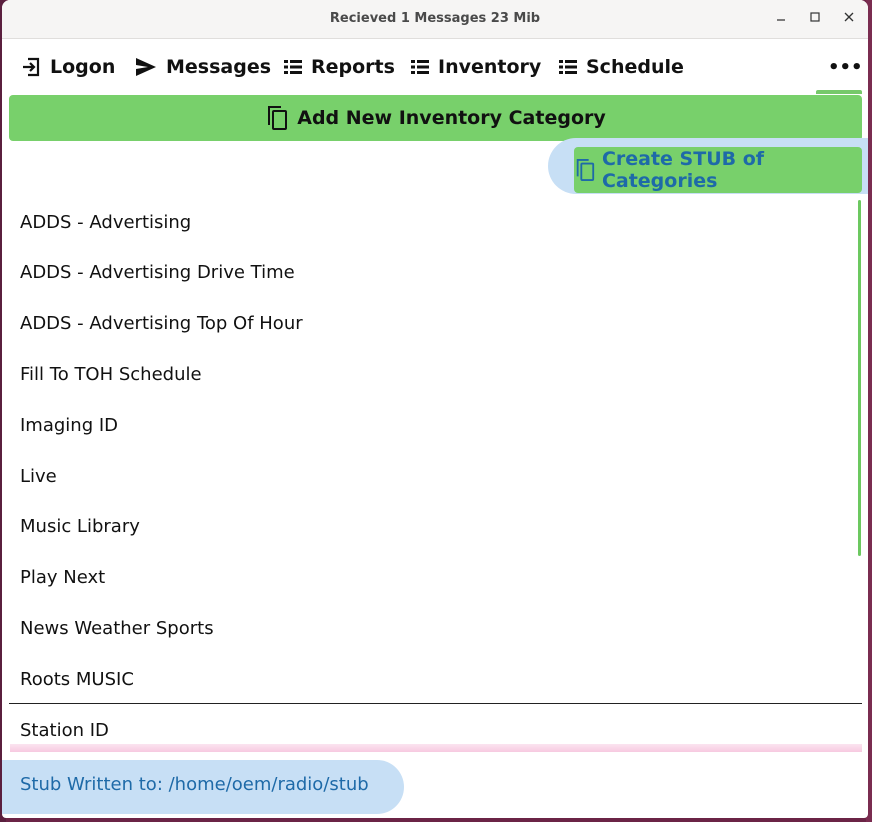  Describe the element at coordinates (435, 375) in the screenshot. I see `list-item: Fill To TOH Schedule` at that location.